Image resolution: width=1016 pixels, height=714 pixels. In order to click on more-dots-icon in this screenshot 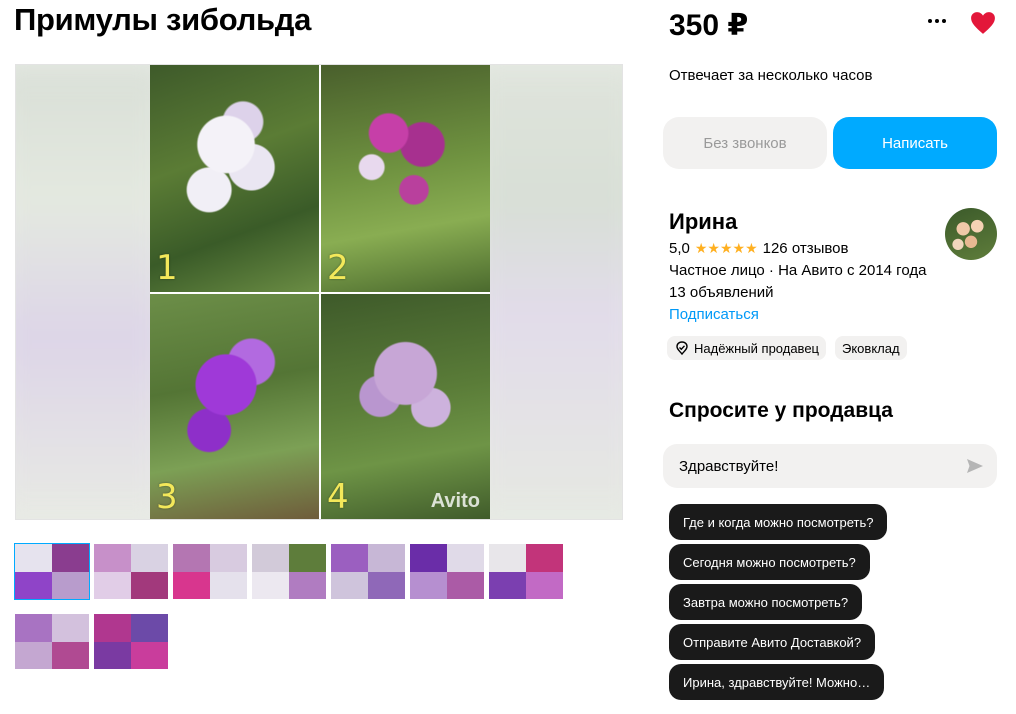, I will do `click(939, 21)`.